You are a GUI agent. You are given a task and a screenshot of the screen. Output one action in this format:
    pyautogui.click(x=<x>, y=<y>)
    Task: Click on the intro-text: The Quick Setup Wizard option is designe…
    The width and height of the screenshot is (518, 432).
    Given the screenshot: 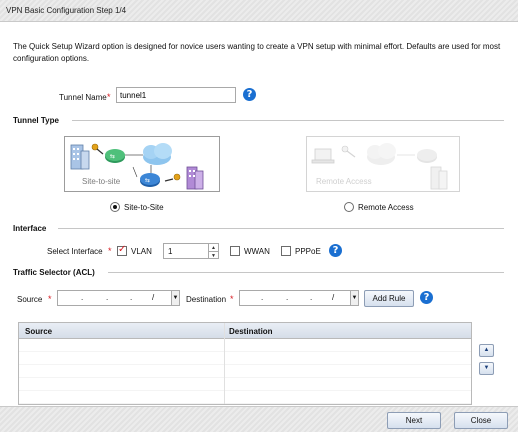 What is the action you would take?
    pyautogui.click(x=257, y=52)
    